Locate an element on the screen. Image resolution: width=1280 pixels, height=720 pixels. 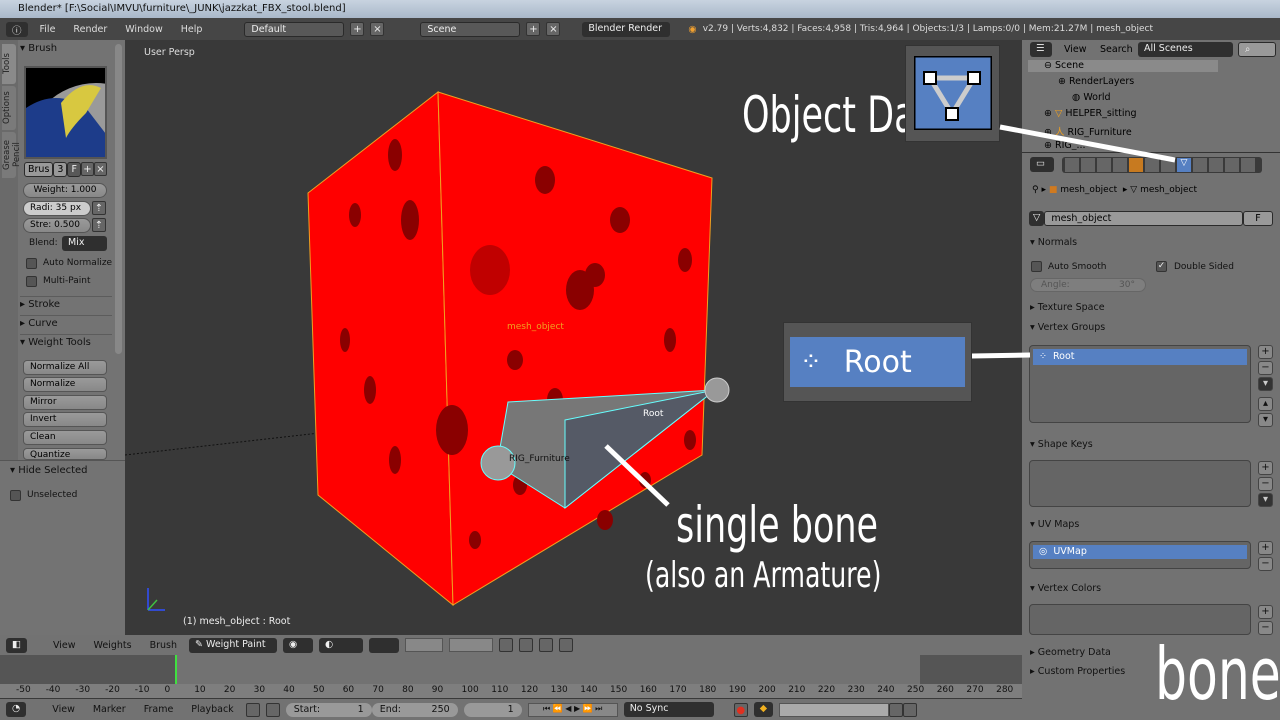
normalize-all-button: Normalize All is located at coordinates (65, 367).